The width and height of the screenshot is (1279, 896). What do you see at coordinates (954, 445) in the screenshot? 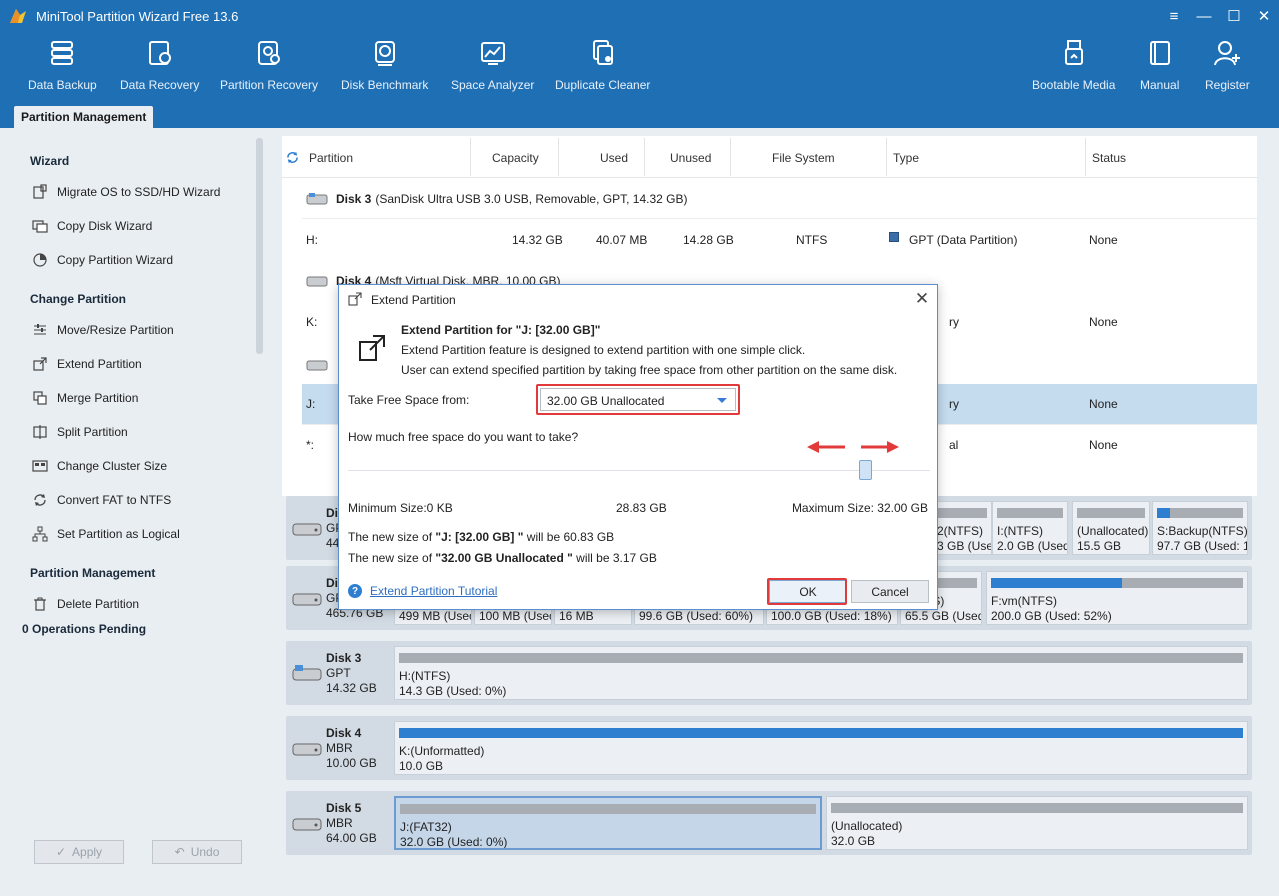
I see `cell-type: al` at bounding box center [954, 445].